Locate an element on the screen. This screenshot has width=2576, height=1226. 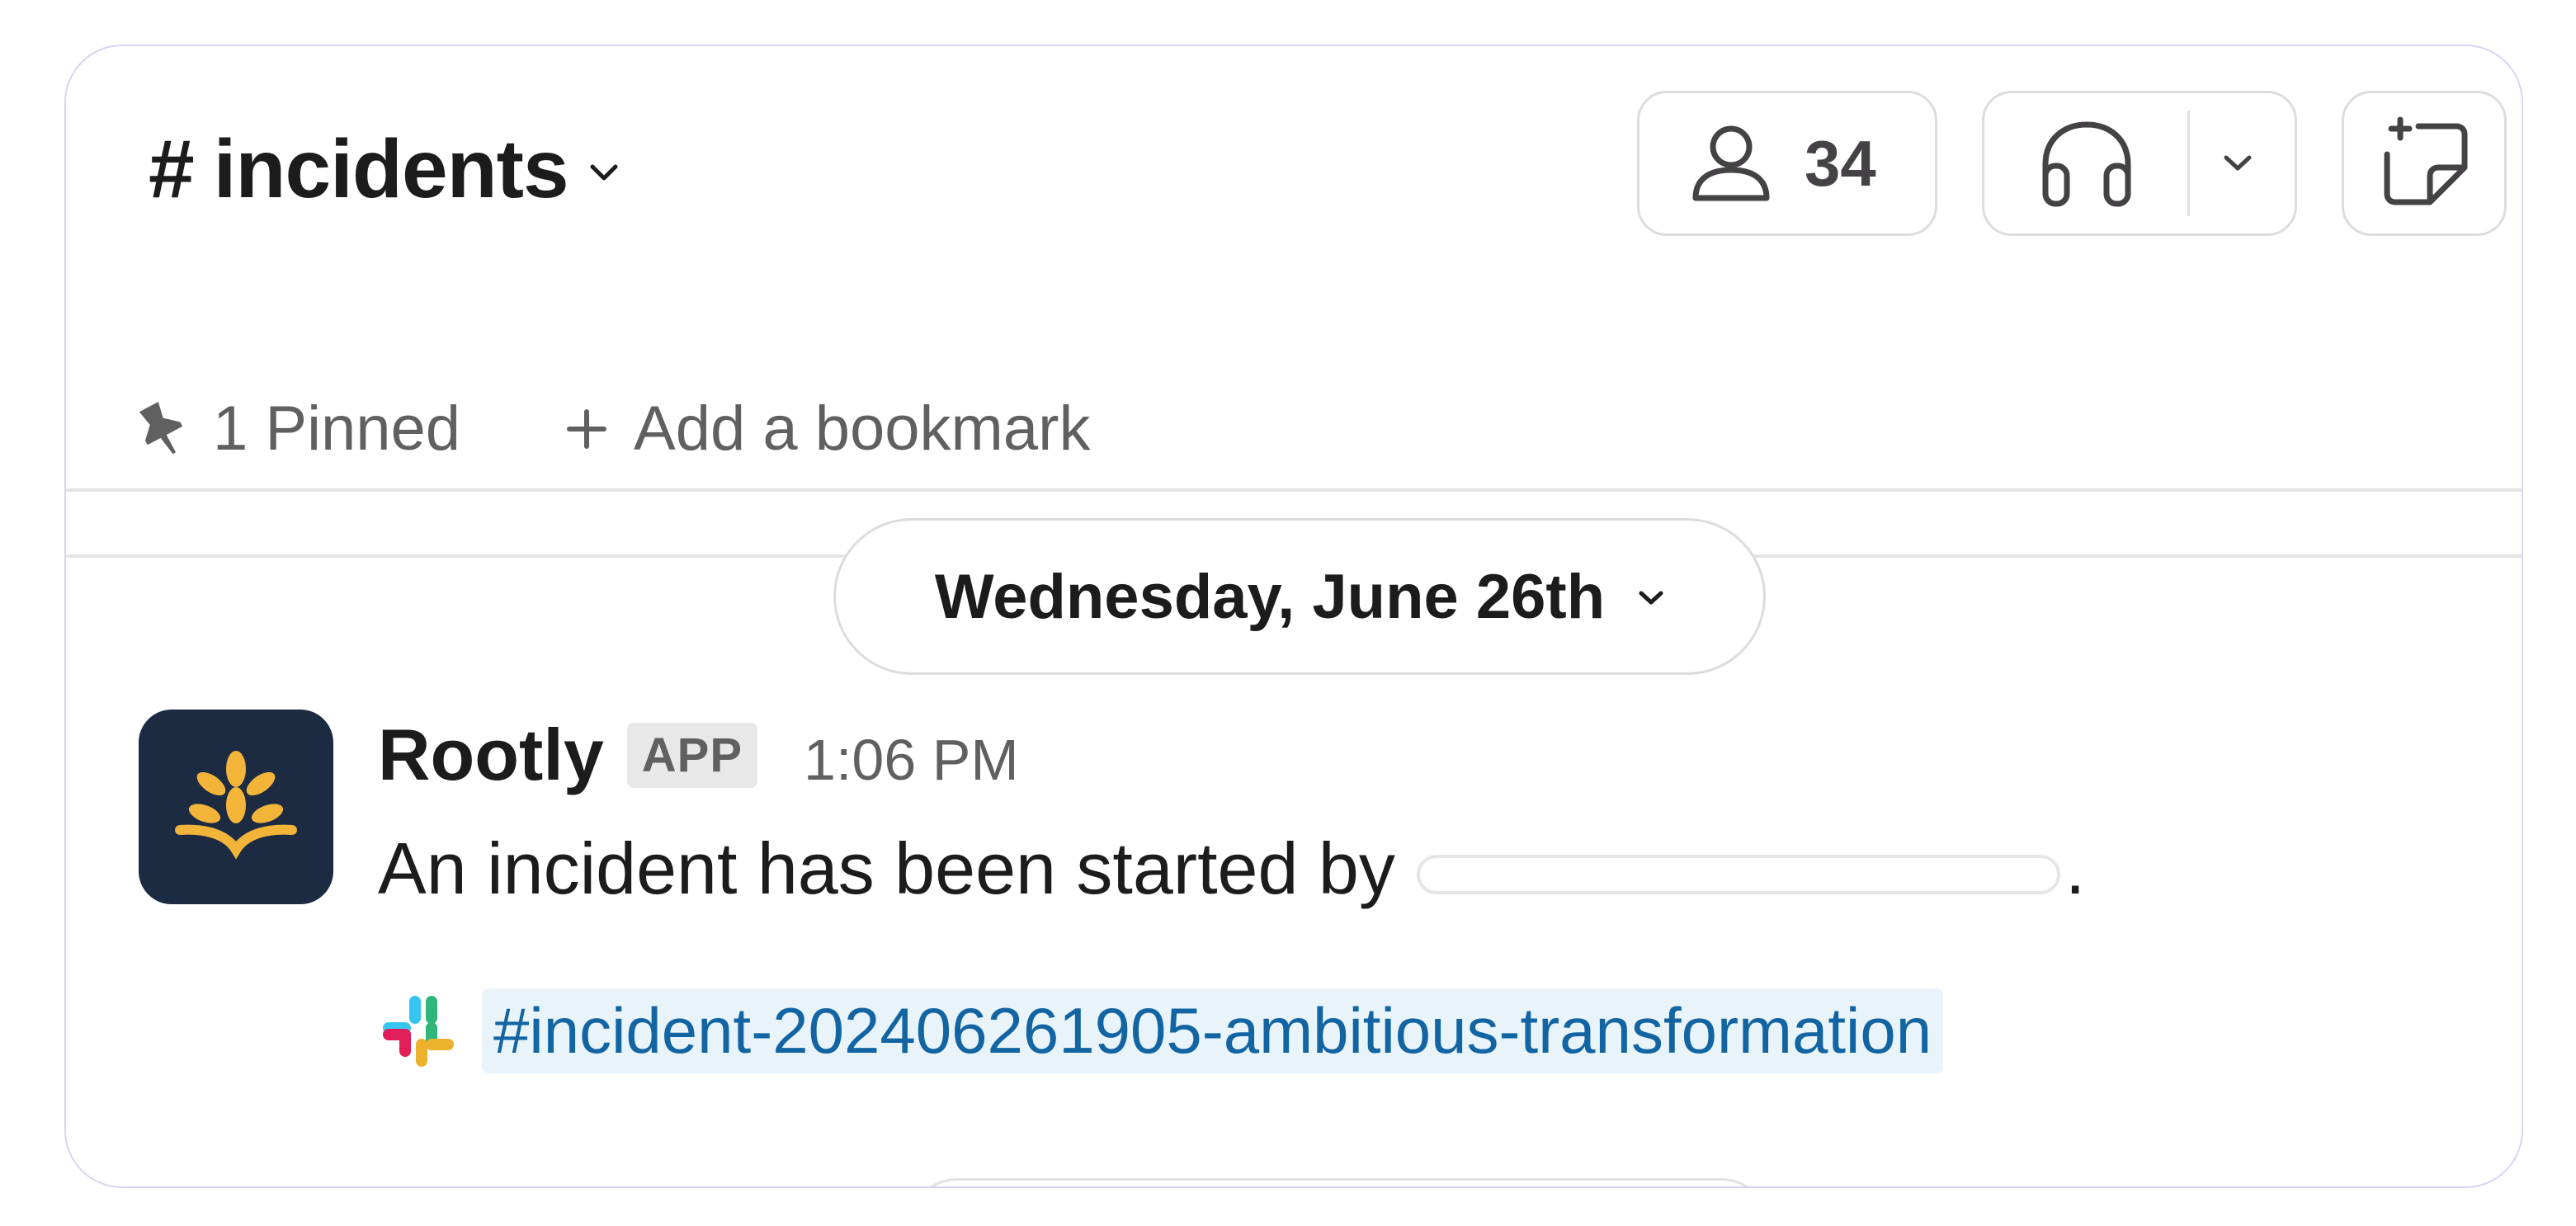
message-timestamp: 1:06 PM is located at coordinates (911, 760).